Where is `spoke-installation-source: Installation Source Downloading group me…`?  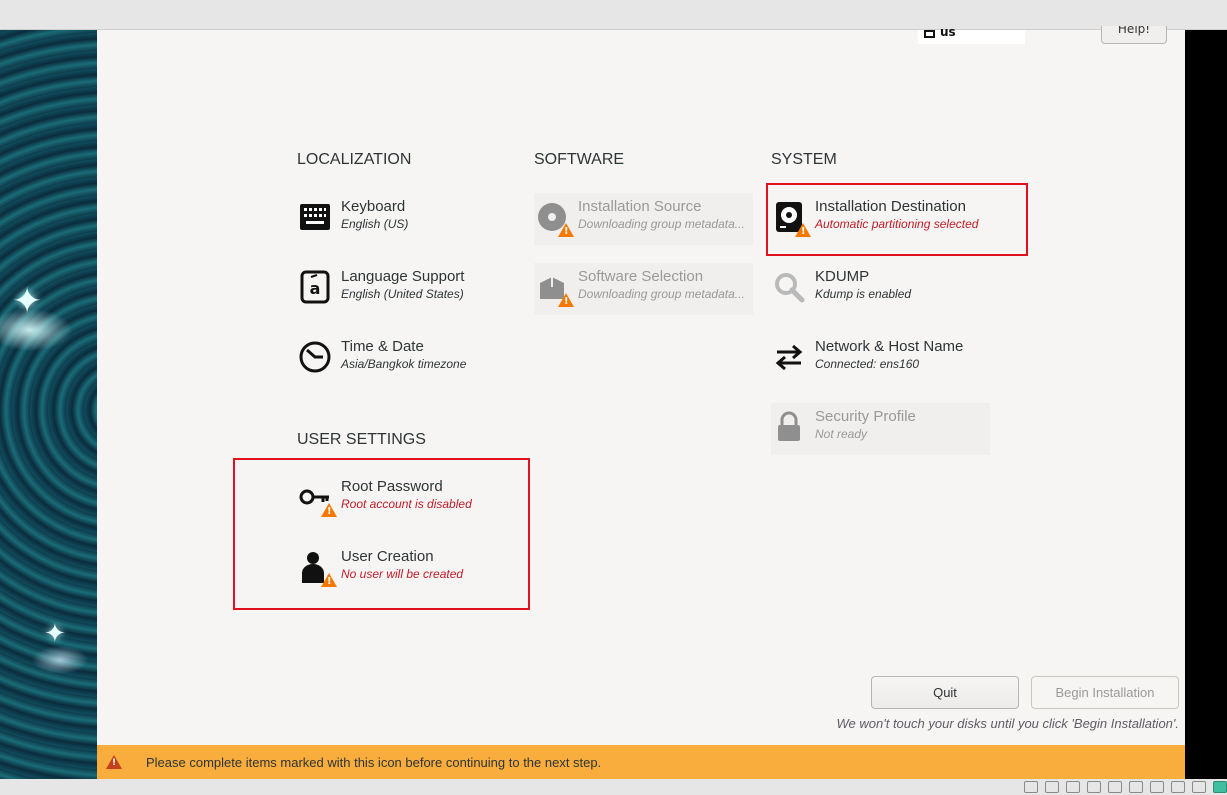 spoke-installation-source: Installation Source Downloading group me… is located at coordinates (643, 219).